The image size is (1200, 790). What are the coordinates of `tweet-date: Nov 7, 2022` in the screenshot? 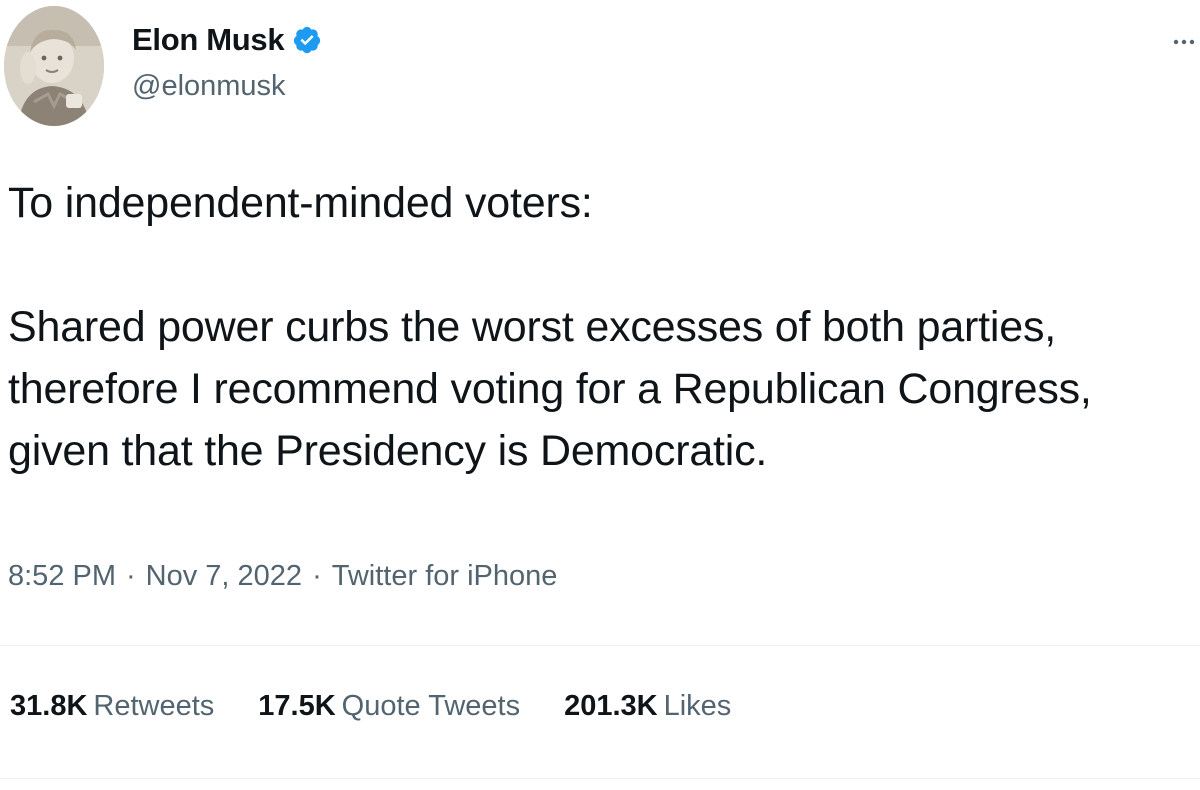 It's located at (224, 576).